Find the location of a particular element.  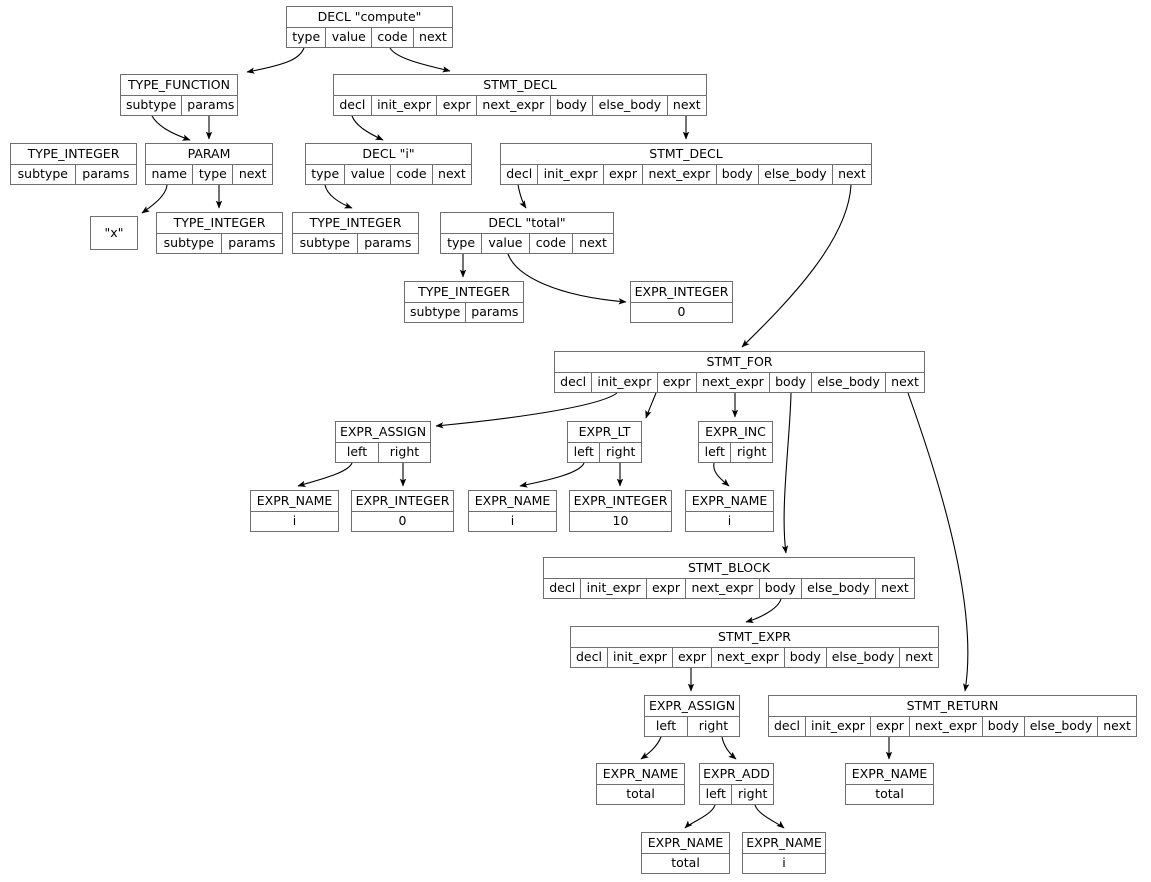

node-field-else_body: else_body is located at coordinates (862, 657).